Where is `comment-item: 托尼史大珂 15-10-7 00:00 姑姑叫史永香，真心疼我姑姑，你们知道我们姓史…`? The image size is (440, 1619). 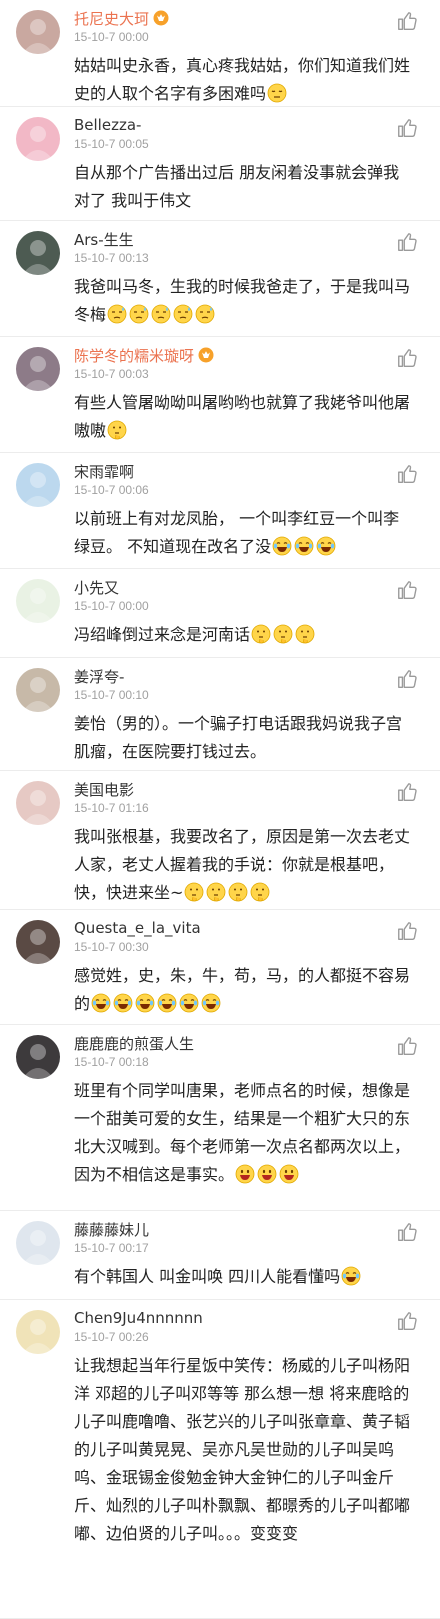 comment-item: 托尼史大珂 15-10-7 00:00 姑姑叫史永香，真心疼我姑姑，你们知道我们姓史… is located at coordinates (220, 53).